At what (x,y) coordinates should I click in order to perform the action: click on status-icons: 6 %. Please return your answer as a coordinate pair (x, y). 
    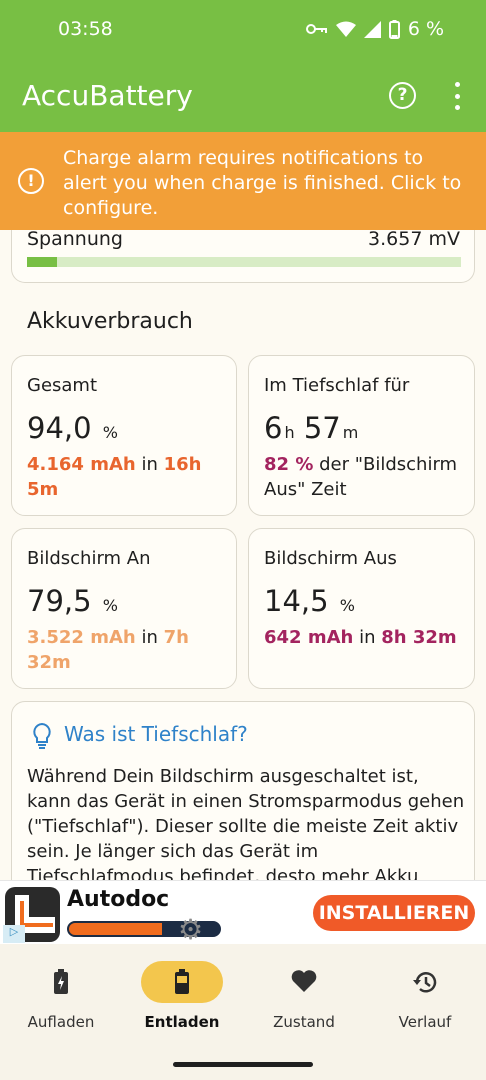
    Looking at the image, I should click on (374, 29).